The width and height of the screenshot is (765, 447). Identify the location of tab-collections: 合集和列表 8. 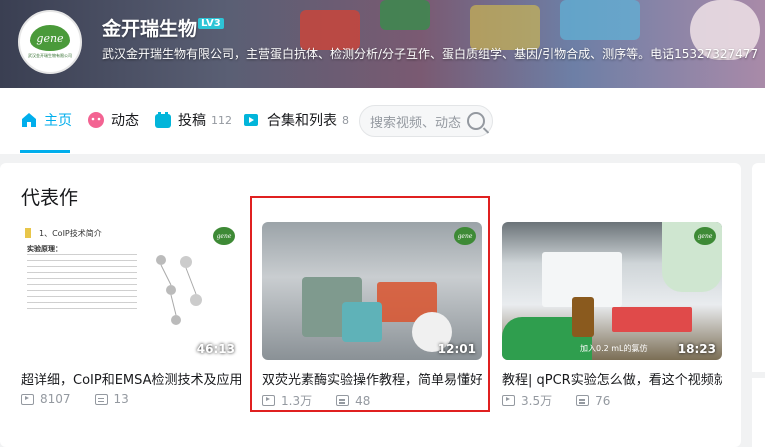
(296, 120).